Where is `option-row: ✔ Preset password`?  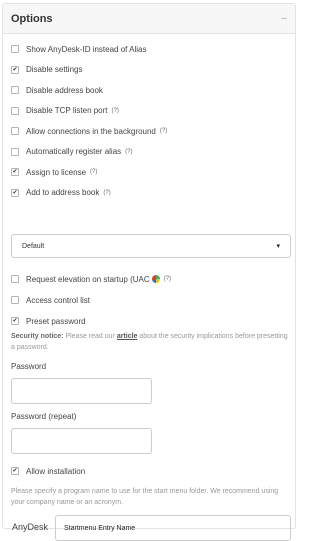 option-row: ✔ Preset password is located at coordinates (48, 321).